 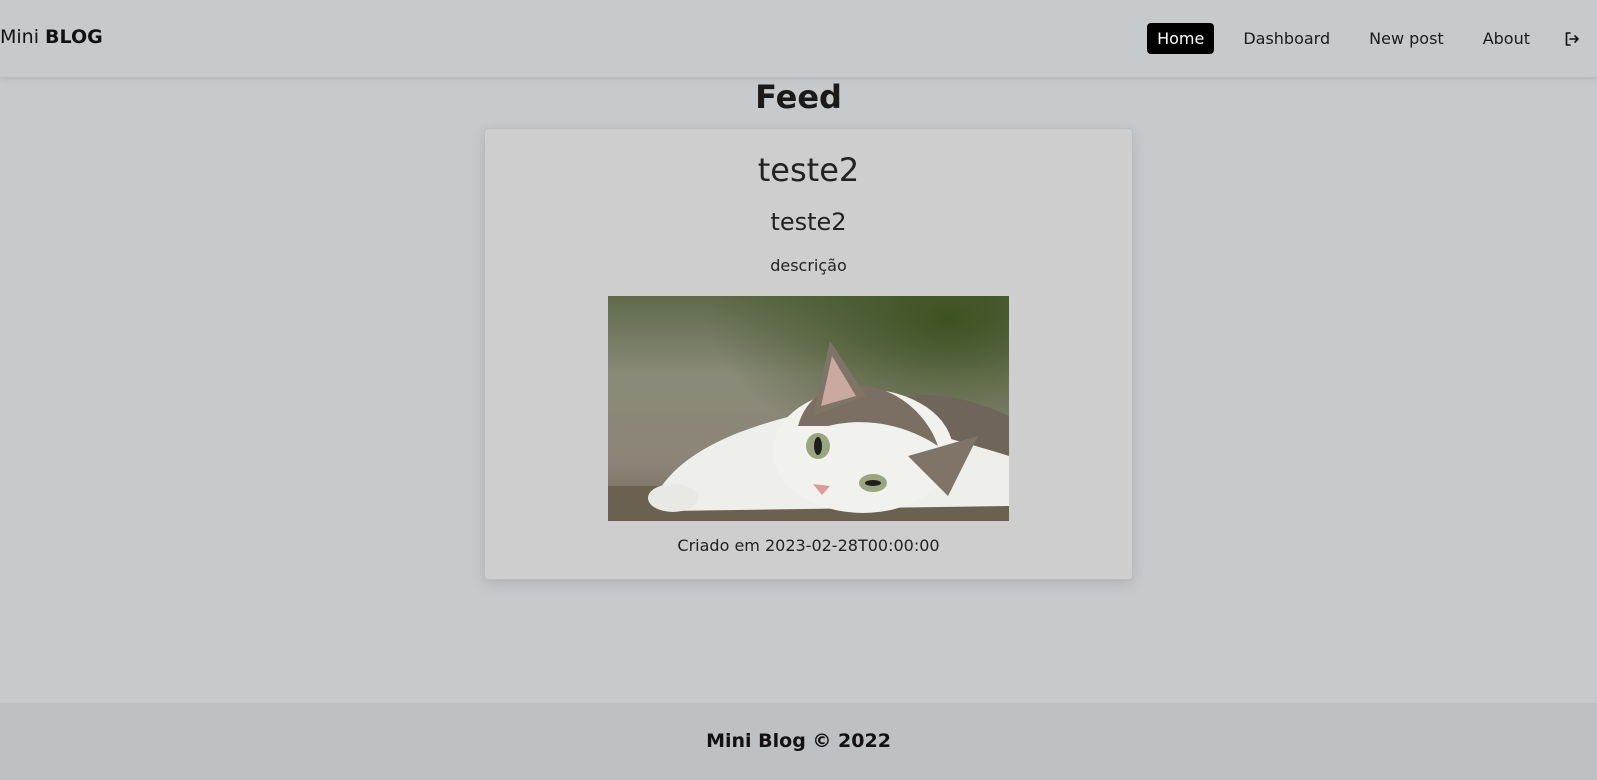 What do you see at coordinates (808, 170) in the screenshot?
I see `post-title: teste2` at bounding box center [808, 170].